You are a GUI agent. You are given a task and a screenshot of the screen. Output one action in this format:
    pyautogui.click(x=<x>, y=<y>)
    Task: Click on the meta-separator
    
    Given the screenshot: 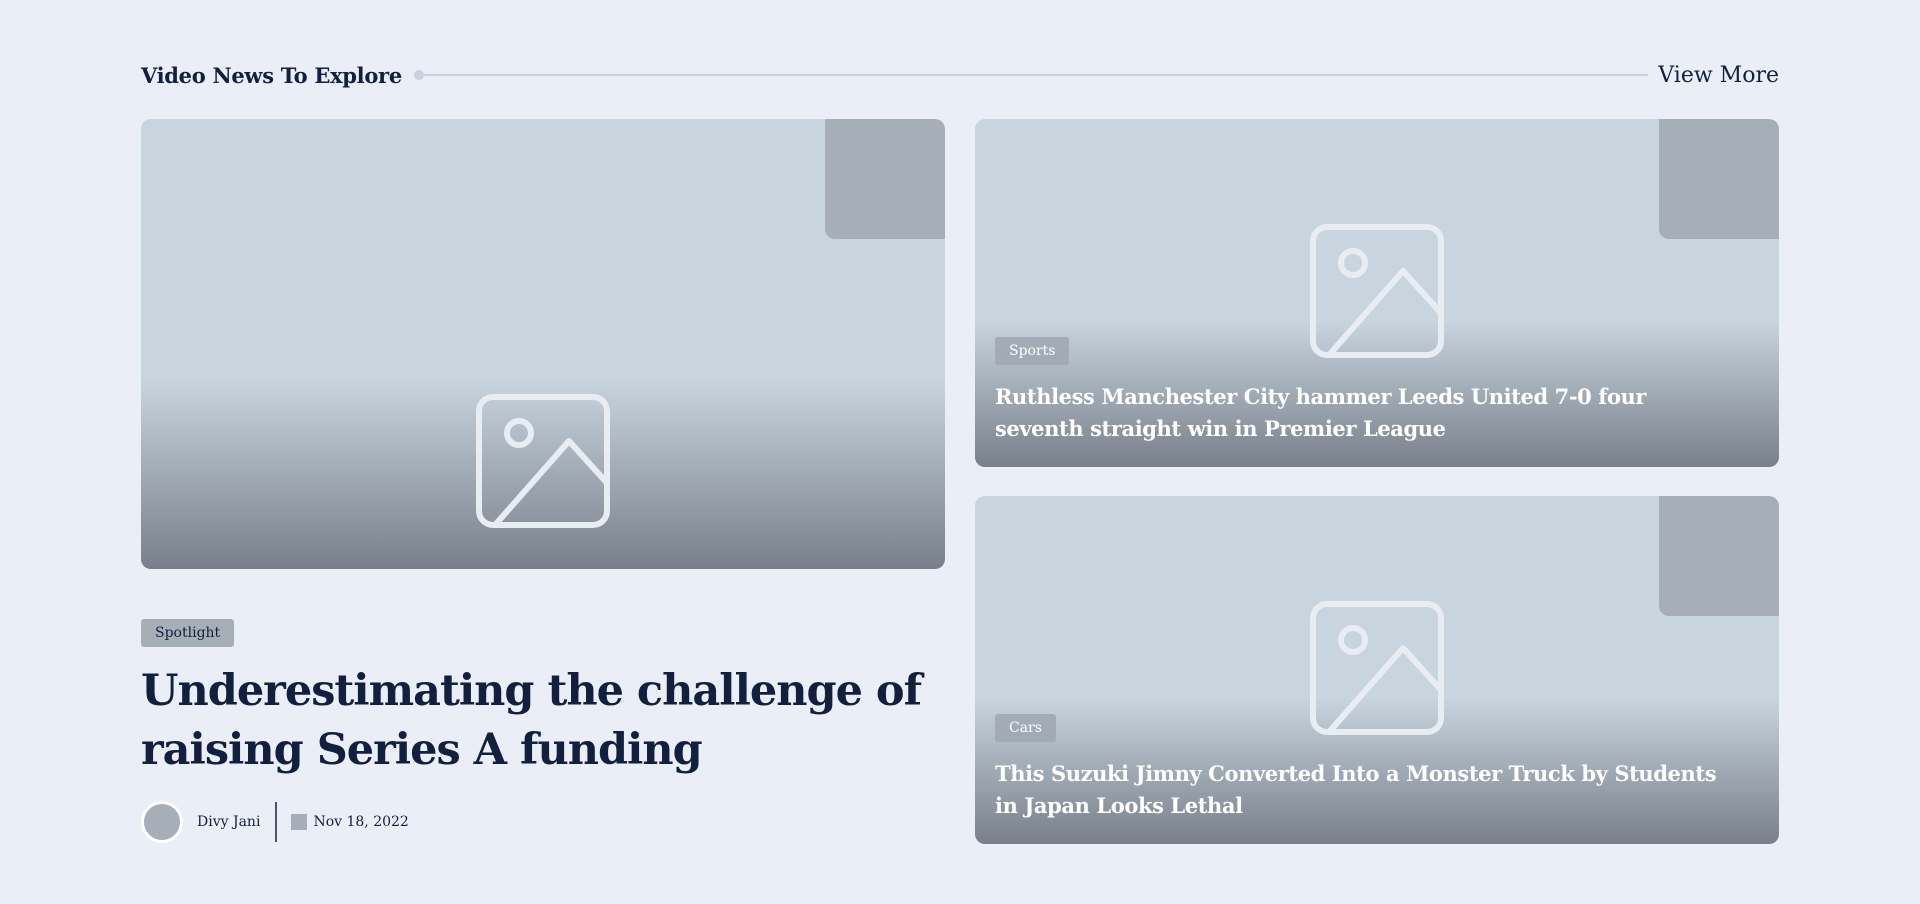 What is the action you would take?
    pyautogui.click(x=276, y=822)
    